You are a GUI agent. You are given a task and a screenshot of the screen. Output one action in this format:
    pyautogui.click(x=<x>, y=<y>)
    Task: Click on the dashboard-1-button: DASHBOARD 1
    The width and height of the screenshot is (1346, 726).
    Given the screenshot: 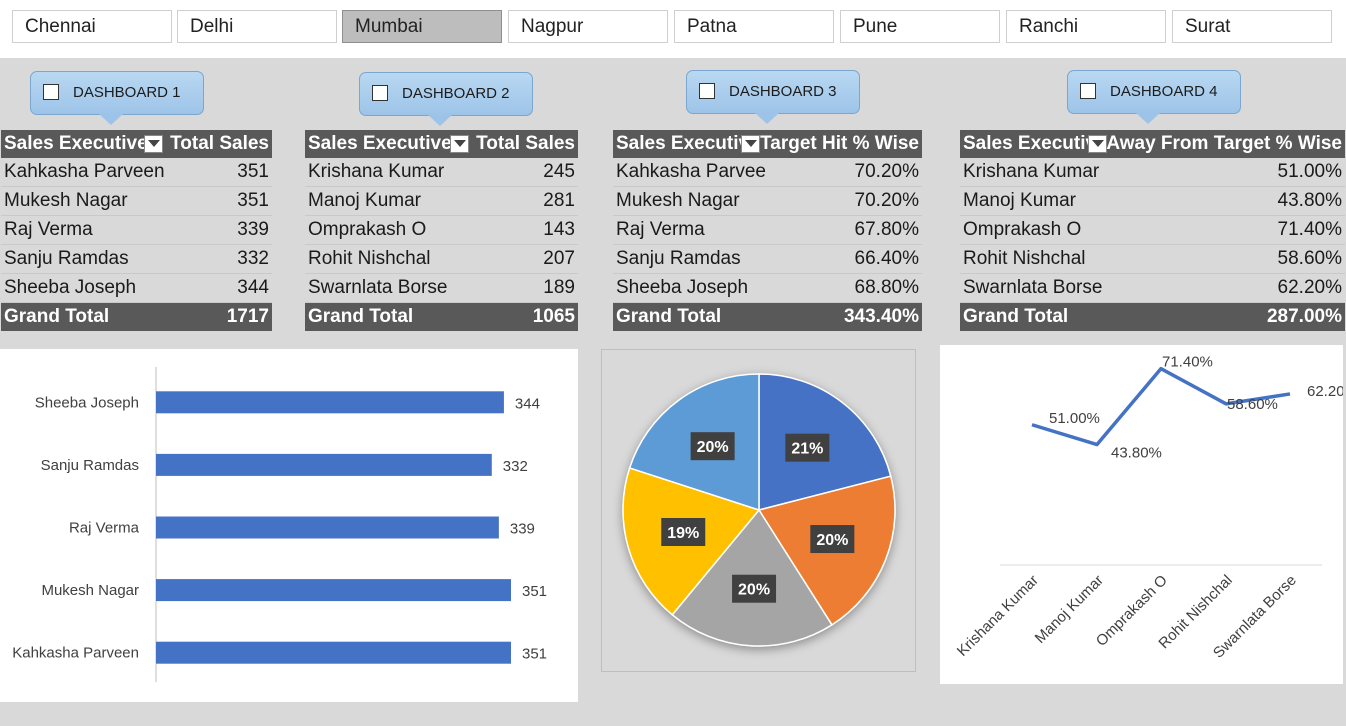 What is the action you would take?
    pyautogui.click(x=117, y=98)
    